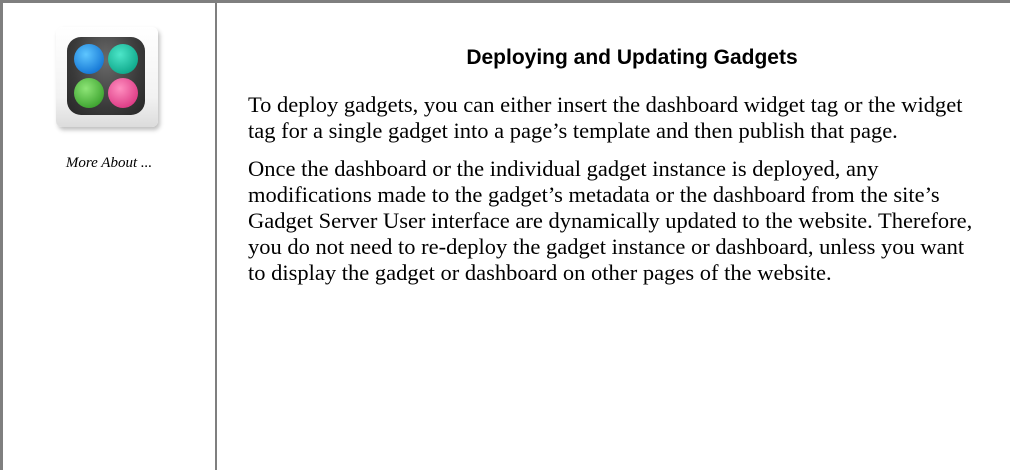  What do you see at coordinates (89, 93) in the screenshot?
I see `green-dot-icon` at bounding box center [89, 93].